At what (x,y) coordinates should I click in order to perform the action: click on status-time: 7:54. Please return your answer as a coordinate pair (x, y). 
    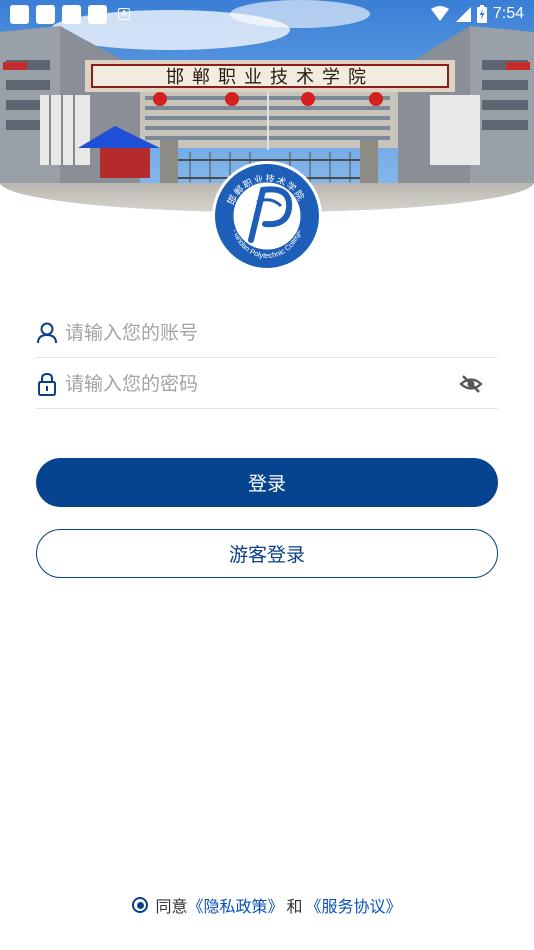
    Looking at the image, I should click on (508, 13).